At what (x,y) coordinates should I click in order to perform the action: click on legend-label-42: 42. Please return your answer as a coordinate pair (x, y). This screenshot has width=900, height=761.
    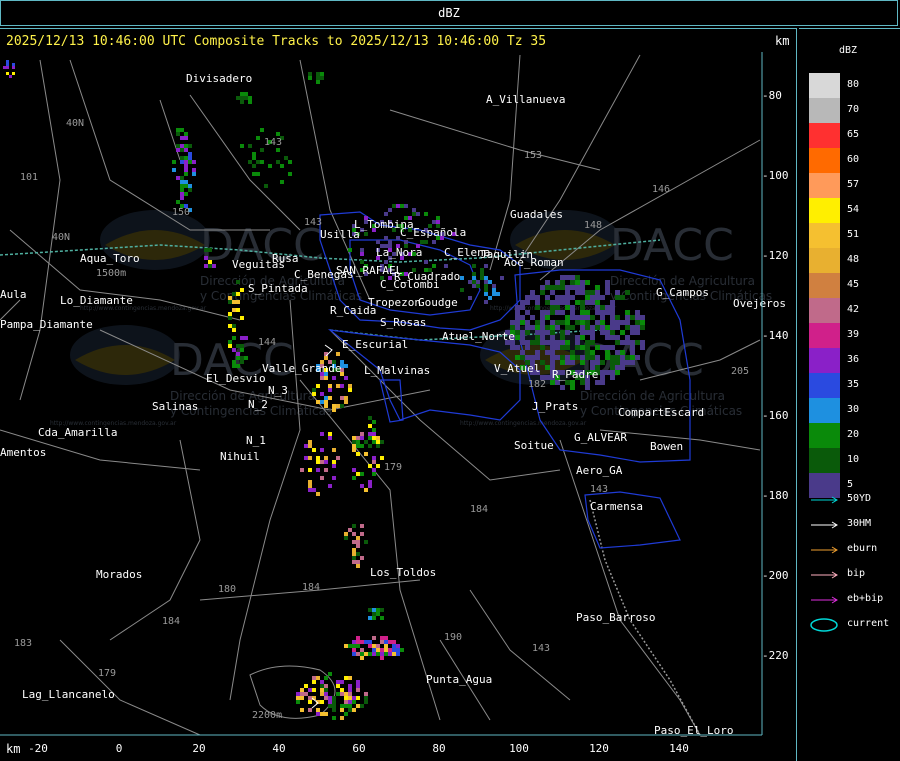
    Looking at the image, I should click on (853, 309).